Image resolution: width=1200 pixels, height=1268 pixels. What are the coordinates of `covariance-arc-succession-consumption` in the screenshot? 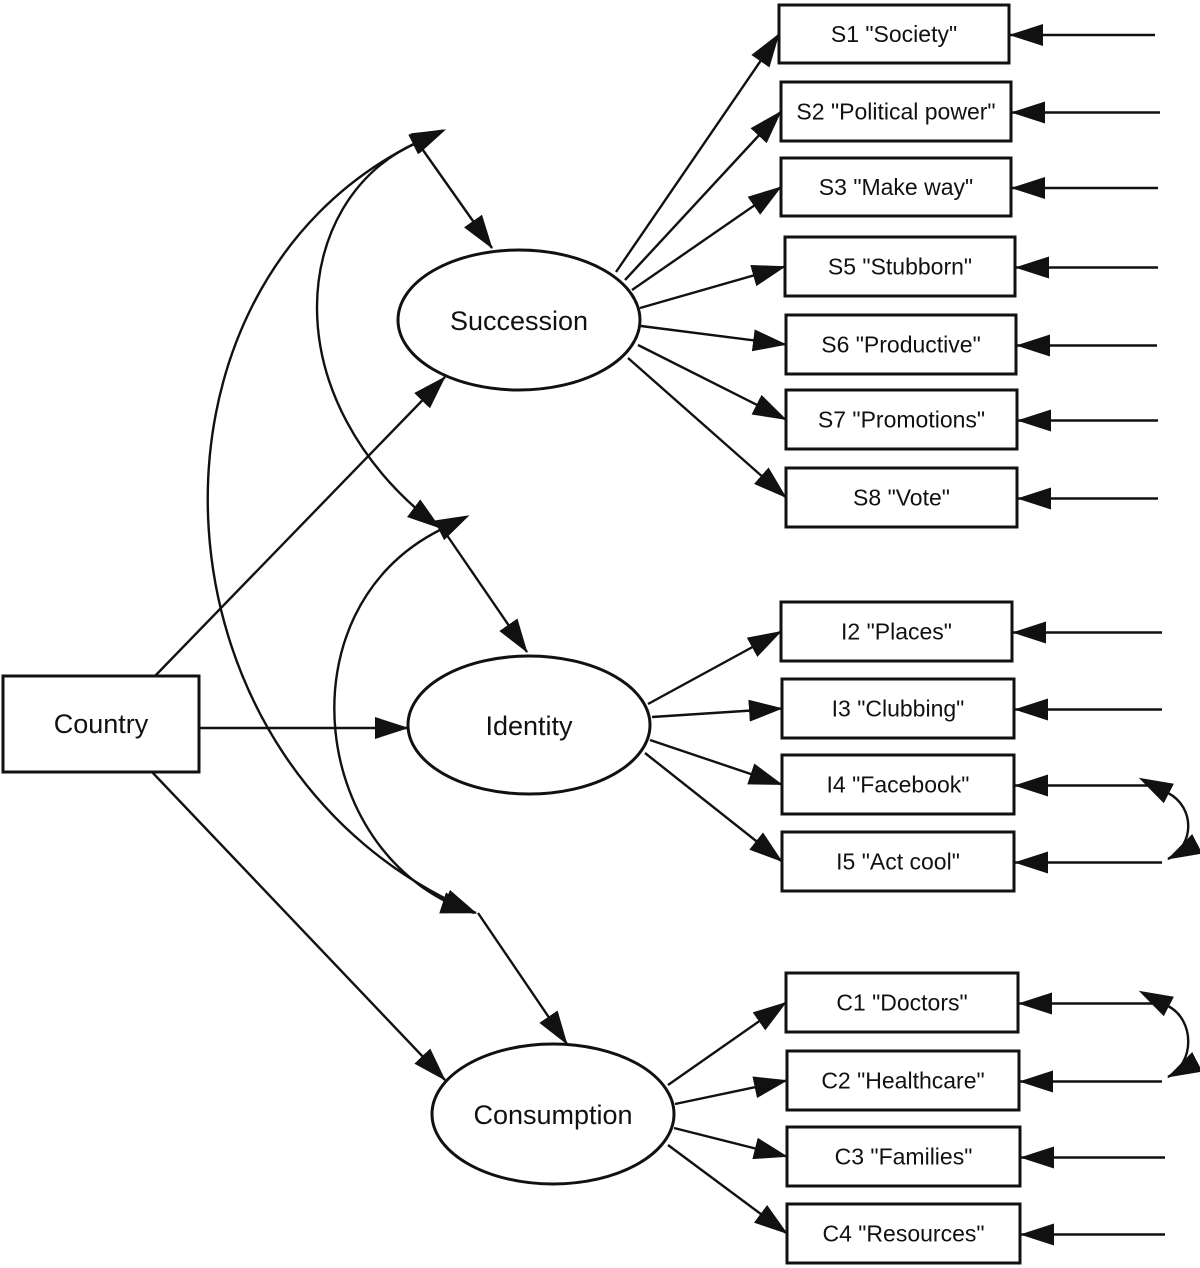 It's located at (341, 522).